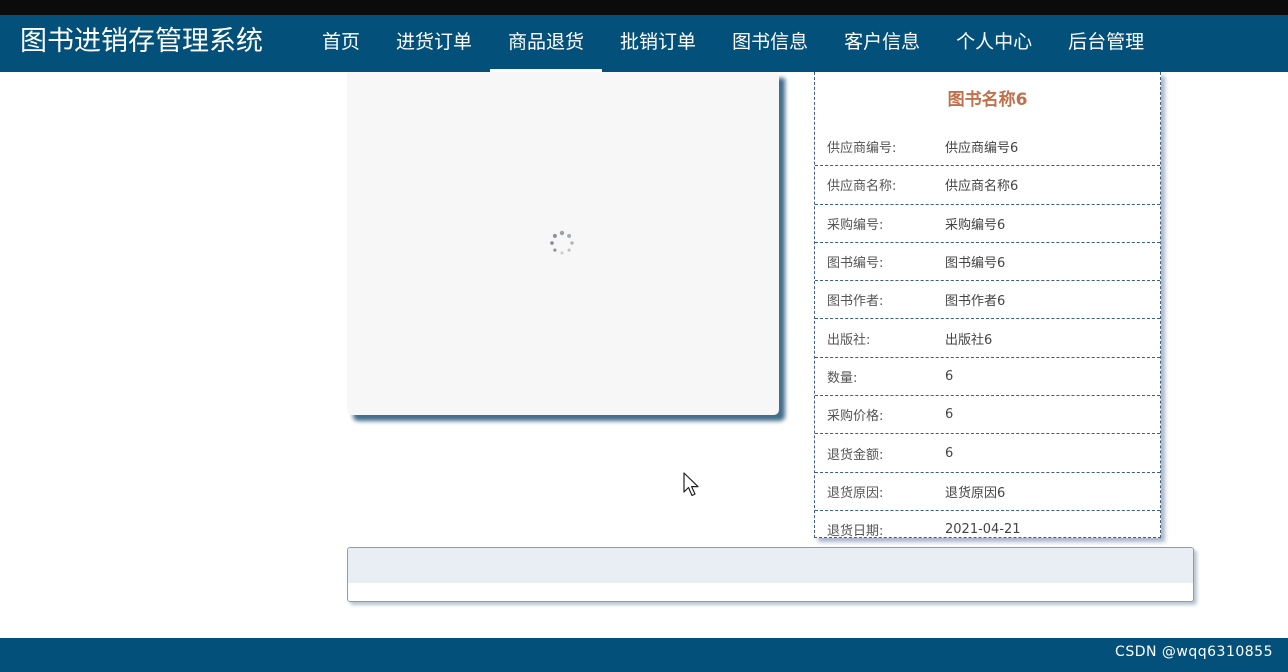 Image resolution: width=1288 pixels, height=672 pixels. Describe the element at coordinates (658, 43) in the screenshot. I see `nav-wholesale-orders: 批销订单` at that location.